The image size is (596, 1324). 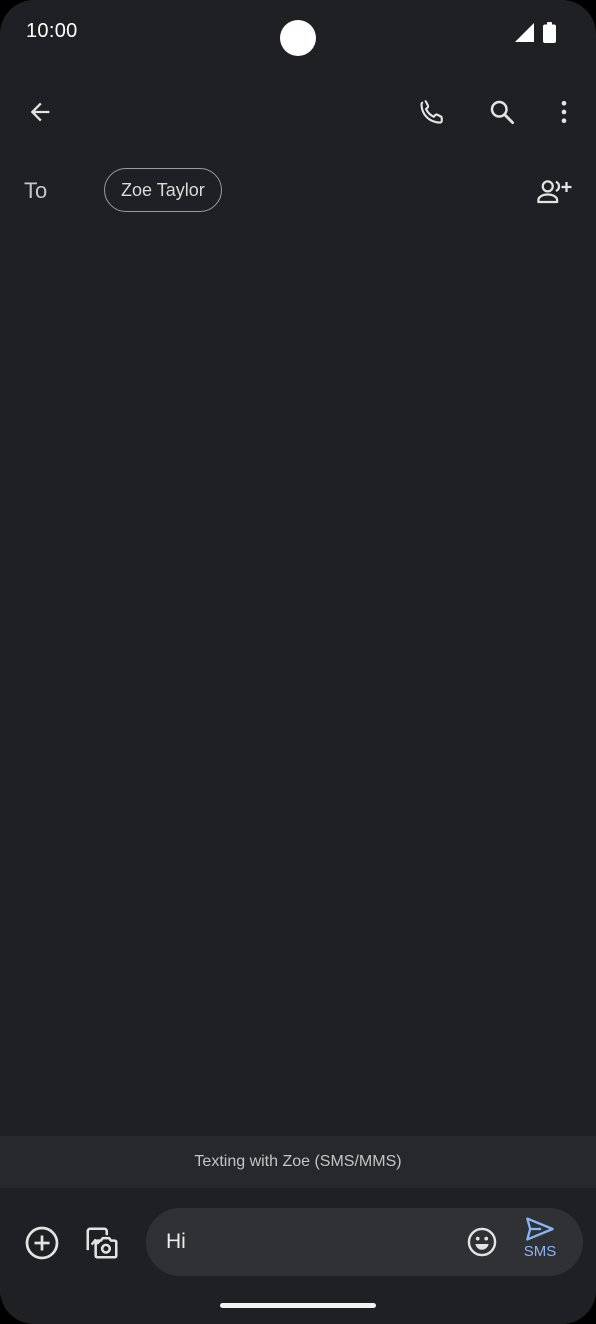 What do you see at coordinates (298, 1305) in the screenshot?
I see `gesture-navigation-bar` at bounding box center [298, 1305].